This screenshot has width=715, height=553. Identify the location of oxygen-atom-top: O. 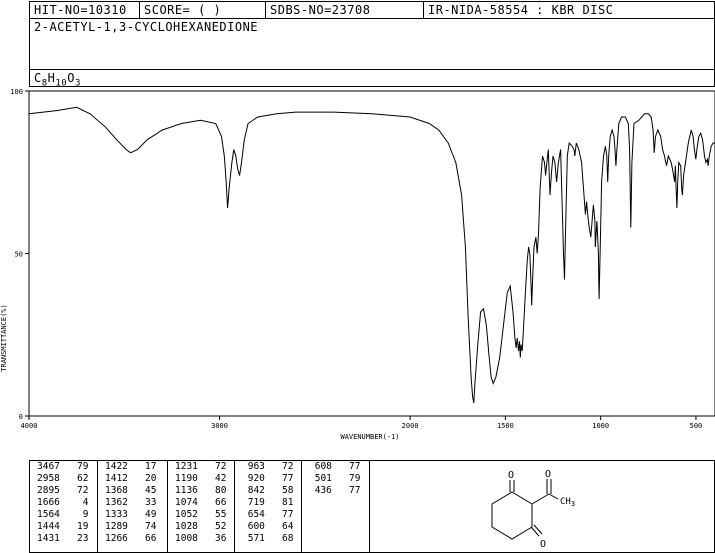
(511, 475).